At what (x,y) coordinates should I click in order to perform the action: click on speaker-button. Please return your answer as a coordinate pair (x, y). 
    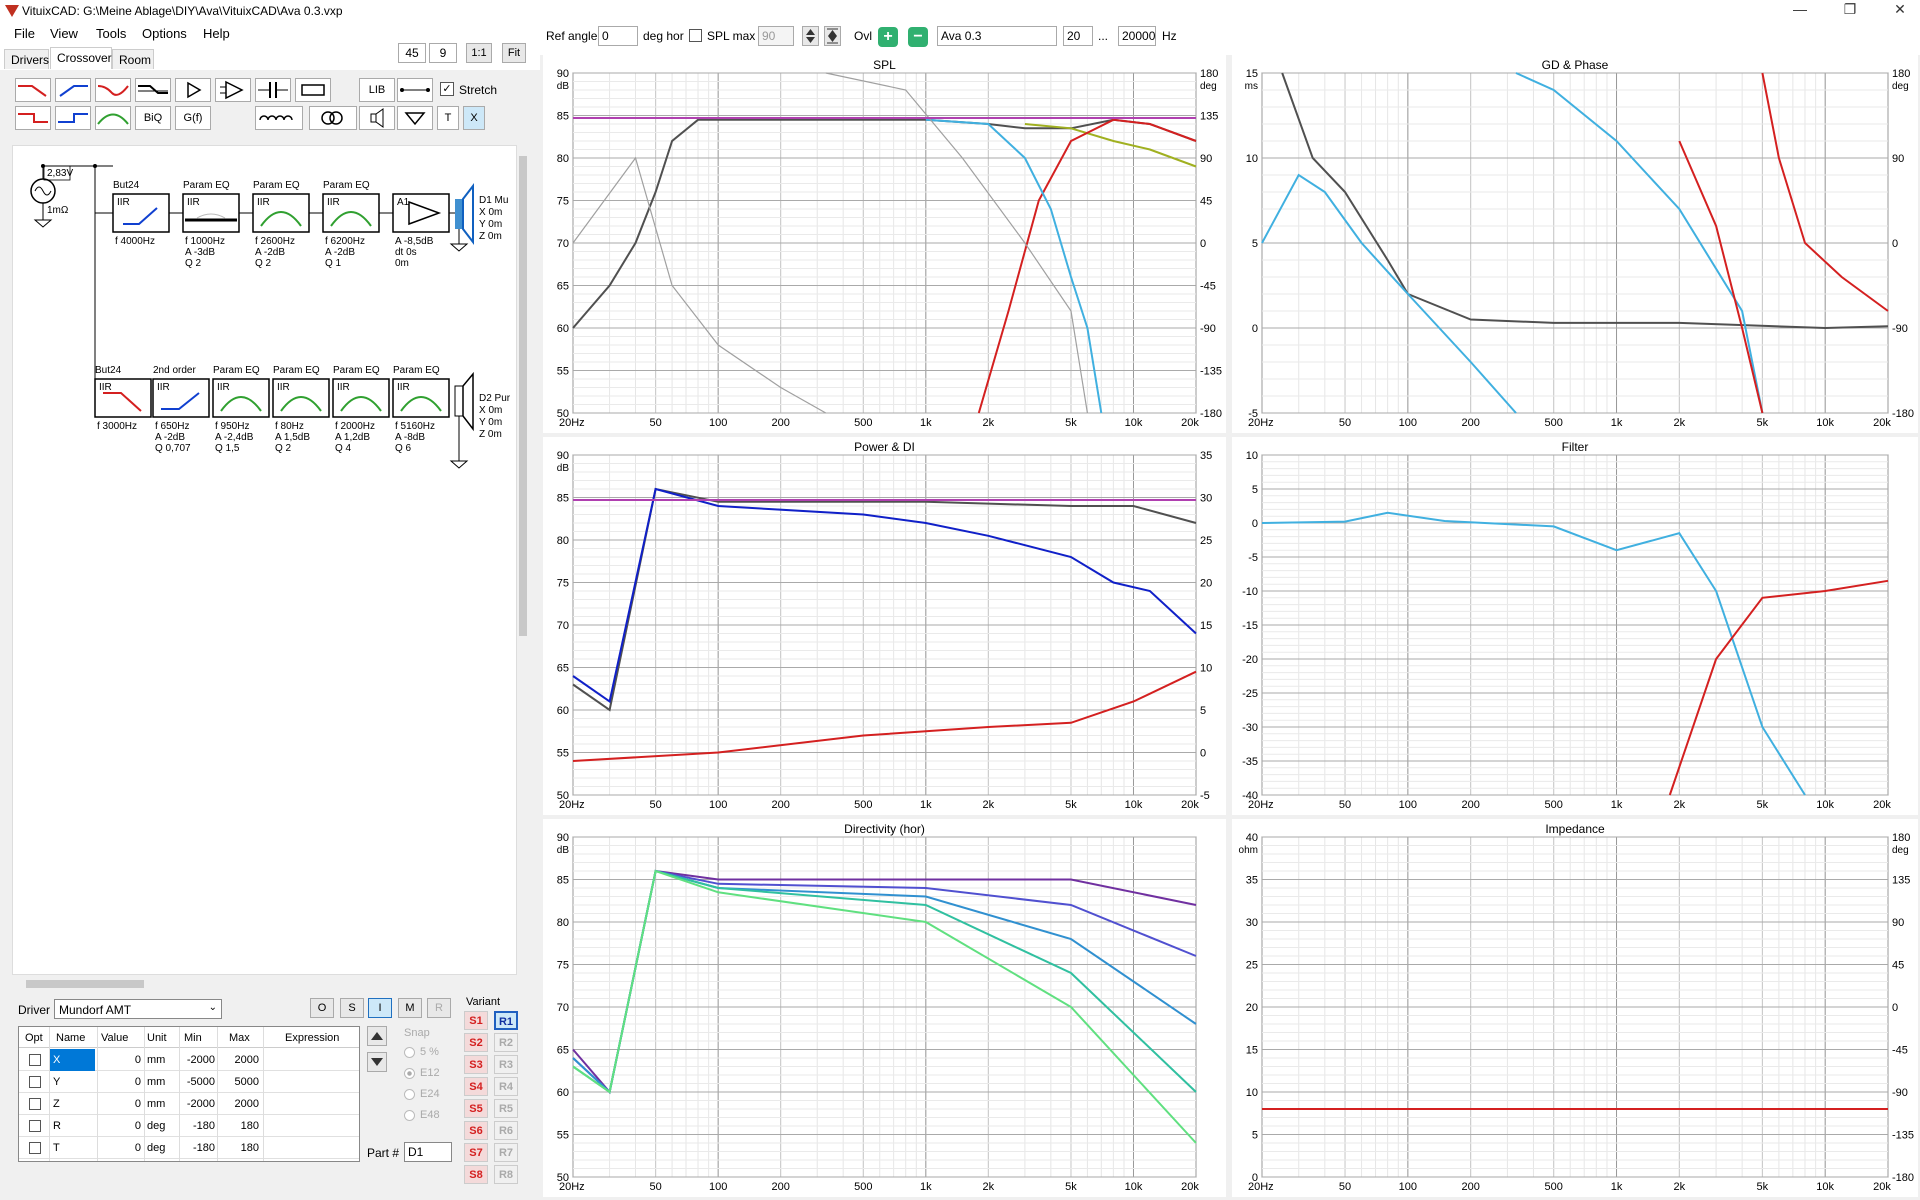
    Looking at the image, I should click on (377, 118).